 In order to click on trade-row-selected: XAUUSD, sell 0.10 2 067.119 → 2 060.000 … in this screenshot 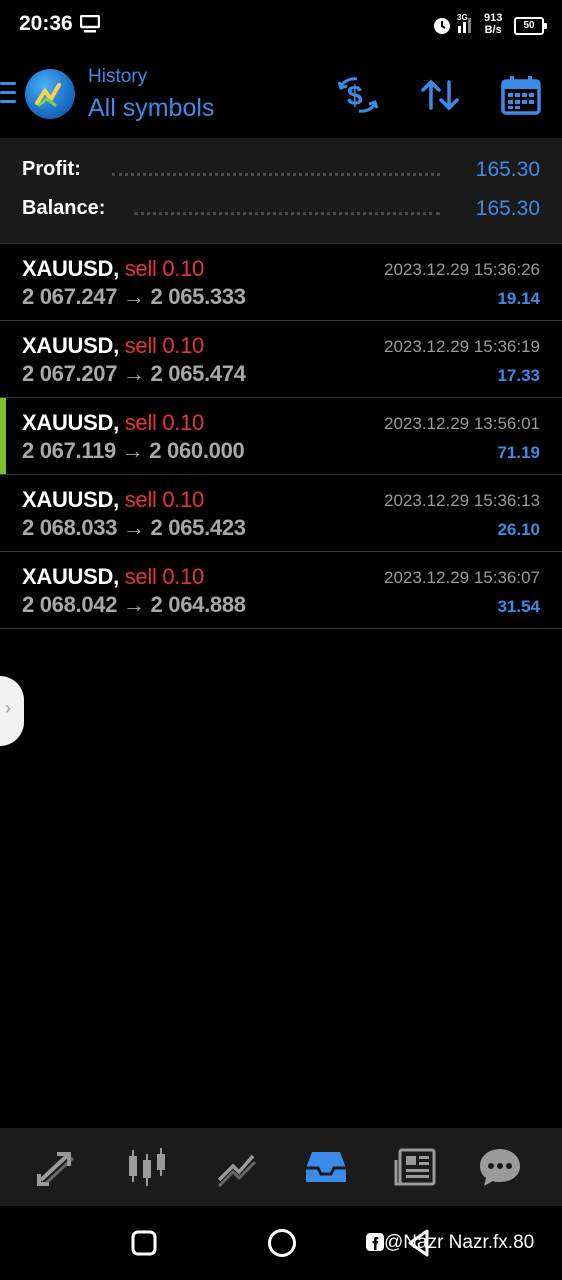, I will do `click(281, 436)`.